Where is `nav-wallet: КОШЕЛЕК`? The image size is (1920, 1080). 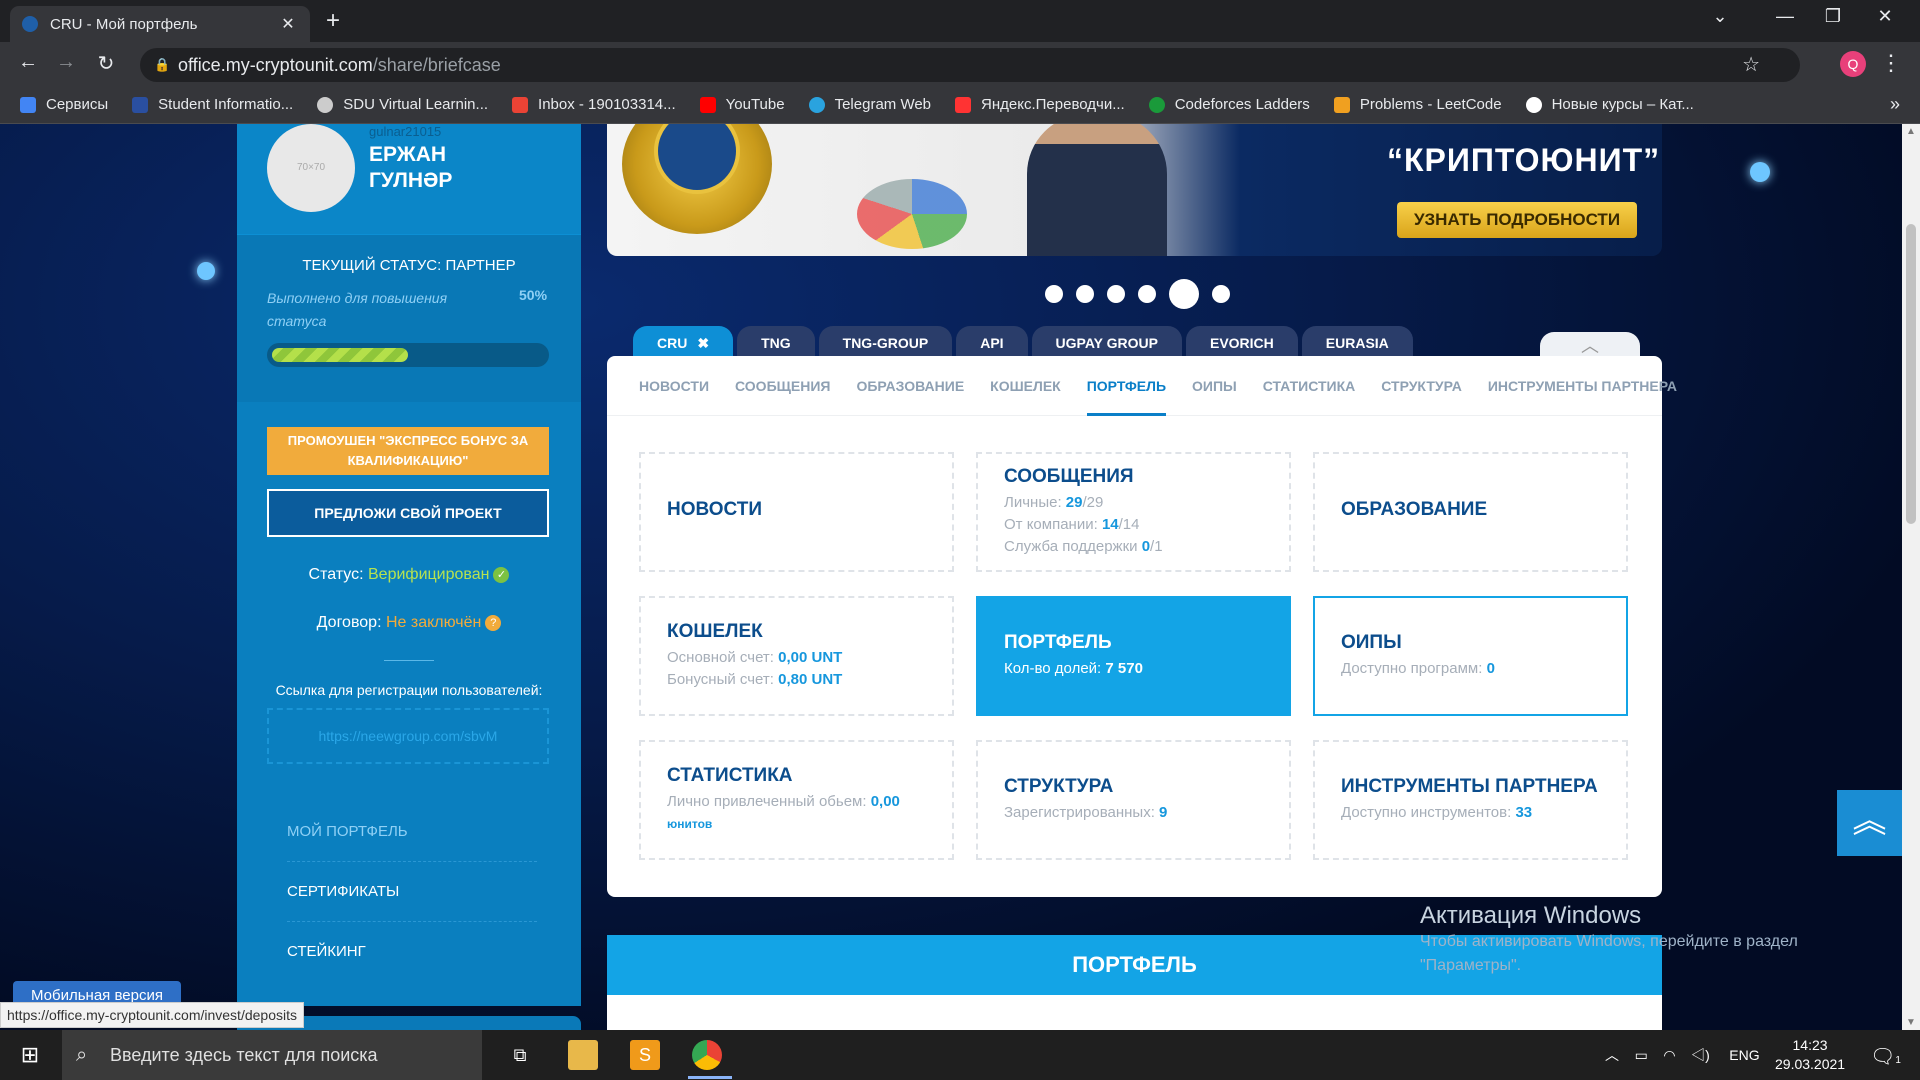
nav-wallet: КОШЕЛЕК is located at coordinates (1025, 386).